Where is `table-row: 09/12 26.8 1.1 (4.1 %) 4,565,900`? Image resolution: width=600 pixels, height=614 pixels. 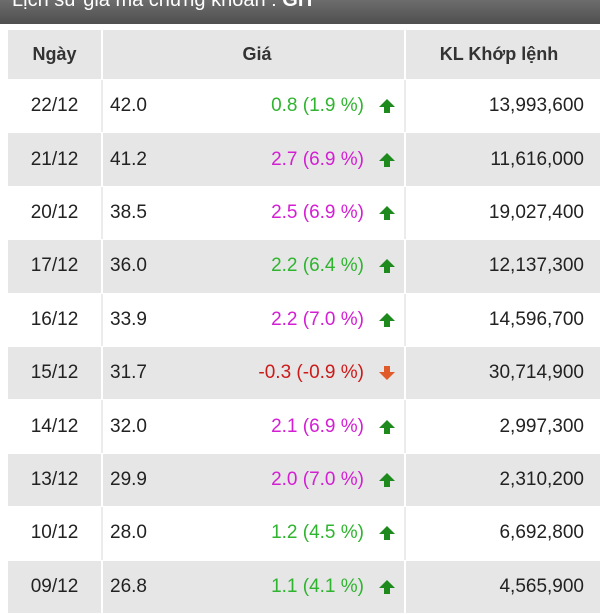 table-row: 09/12 26.8 1.1 (4.1 %) 4,565,900 is located at coordinates (304, 587).